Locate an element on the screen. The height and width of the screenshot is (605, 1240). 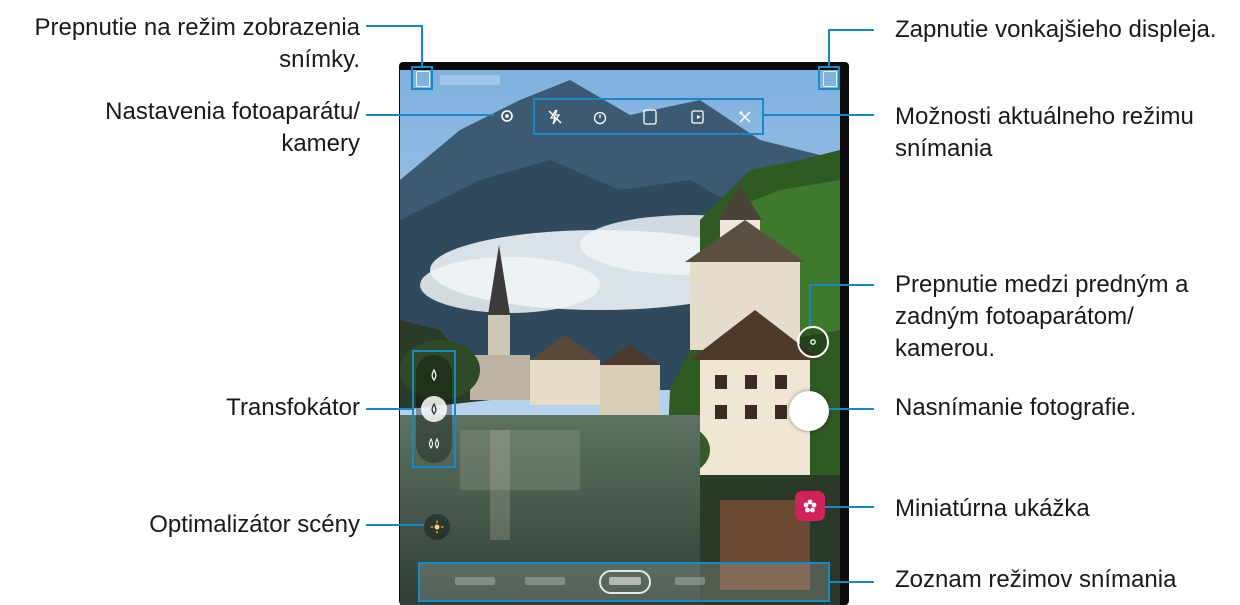
gallery-flower-icon is located at coordinates (810, 506).